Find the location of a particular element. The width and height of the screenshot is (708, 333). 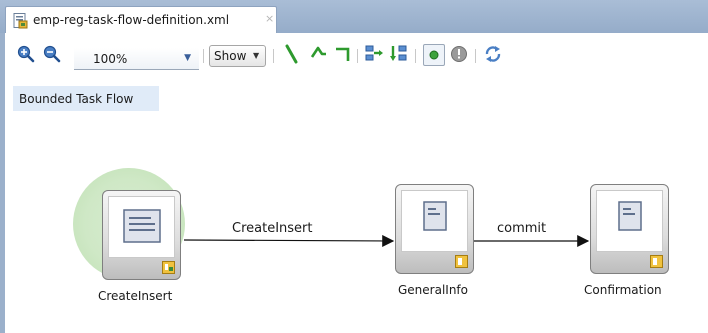

method-activity-badge-icon is located at coordinates (168, 267).